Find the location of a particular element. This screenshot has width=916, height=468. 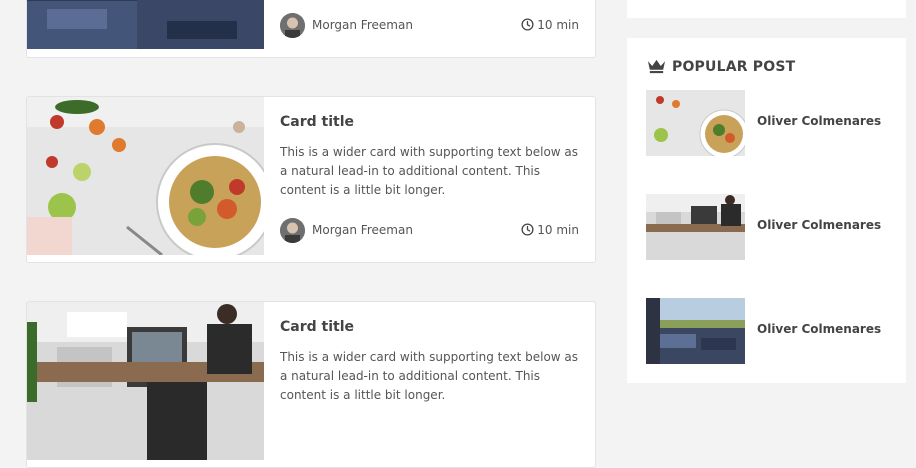

popular-post-title: POPULAR POST is located at coordinates (734, 67).